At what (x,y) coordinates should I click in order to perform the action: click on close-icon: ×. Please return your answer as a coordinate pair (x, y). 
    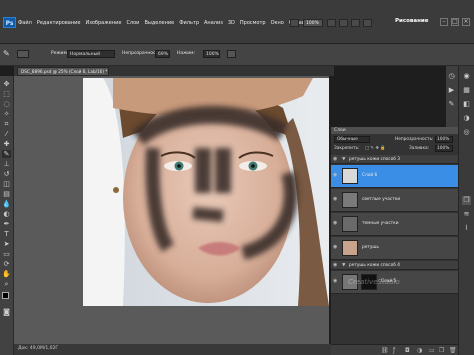
    Looking at the image, I should click on (466, 22).